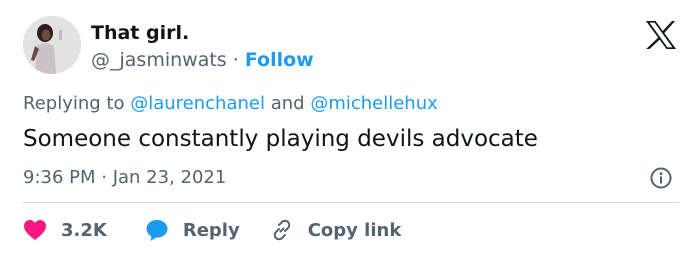  I want to click on replying-to-label: Replying to, so click(74, 103).